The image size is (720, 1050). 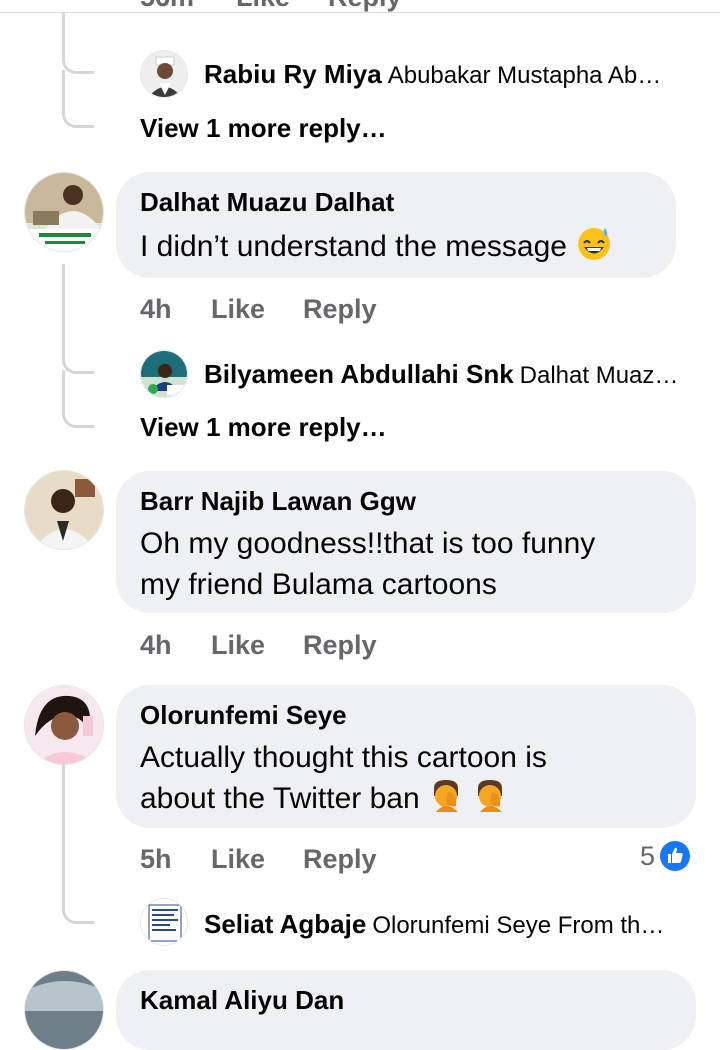 What do you see at coordinates (365, 6) in the screenshot?
I see `top-reply-button: Reply` at bounding box center [365, 6].